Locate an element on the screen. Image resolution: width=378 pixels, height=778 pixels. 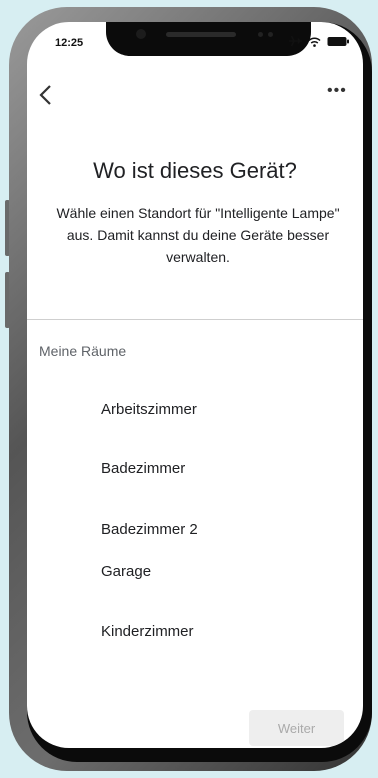
more-options-button: ••• is located at coordinates (337, 91).